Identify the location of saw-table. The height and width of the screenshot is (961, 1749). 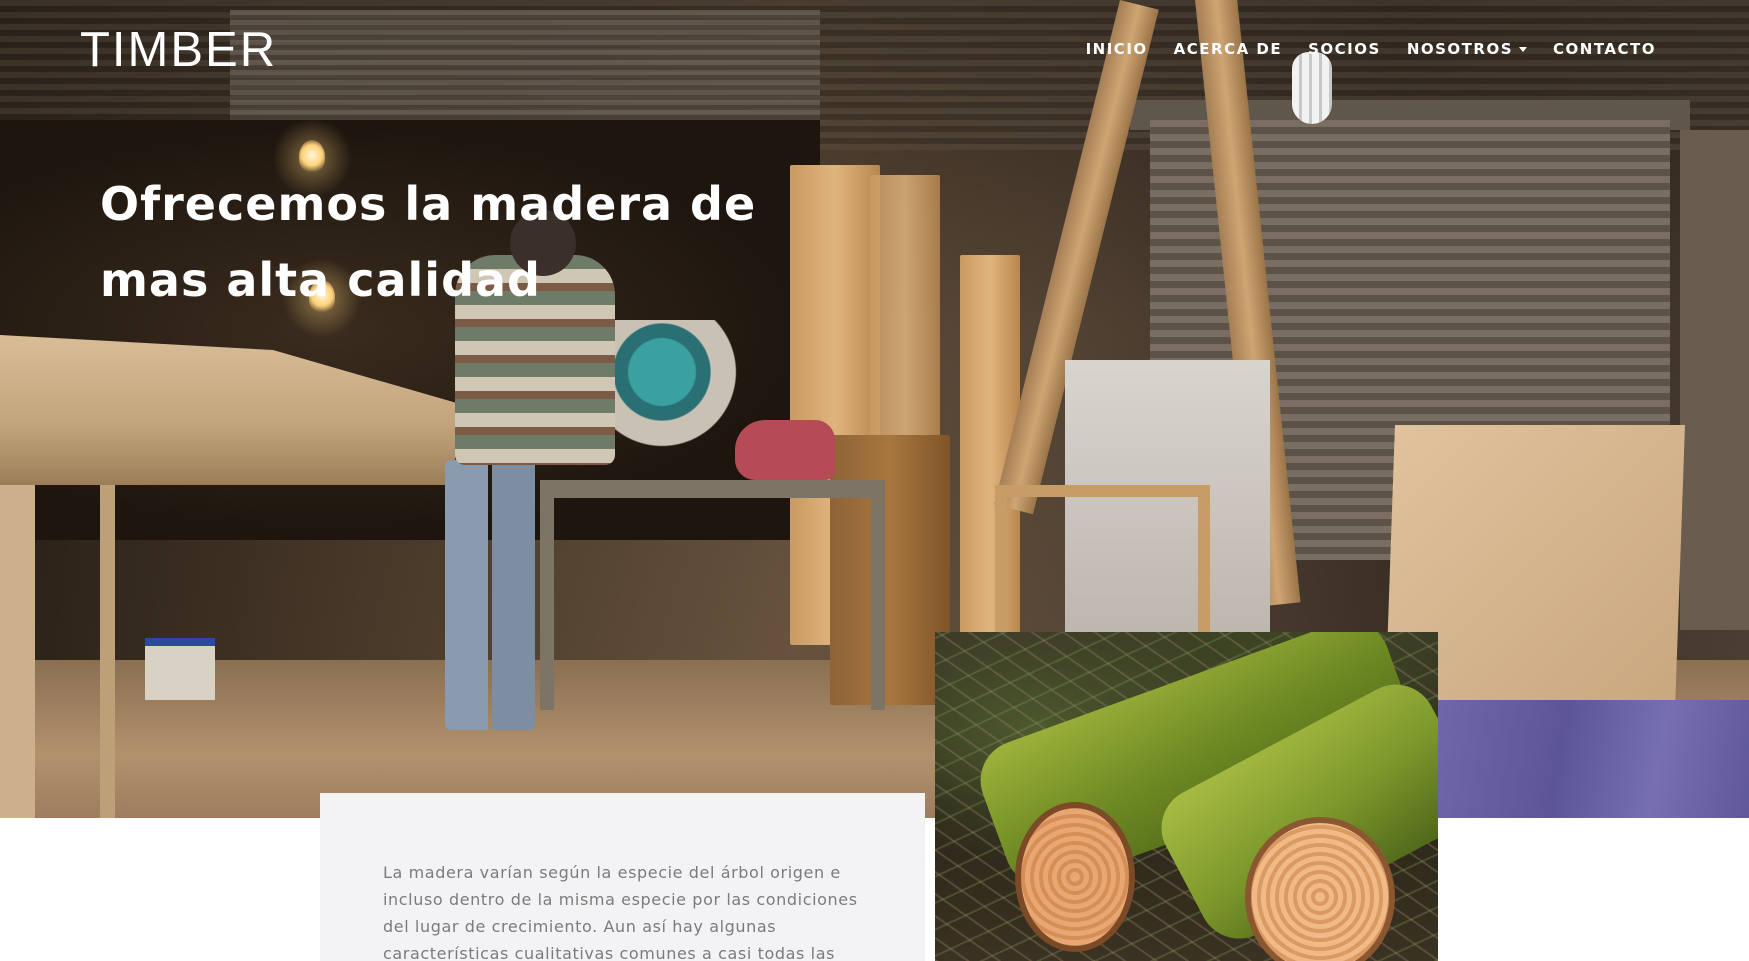
(712, 595).